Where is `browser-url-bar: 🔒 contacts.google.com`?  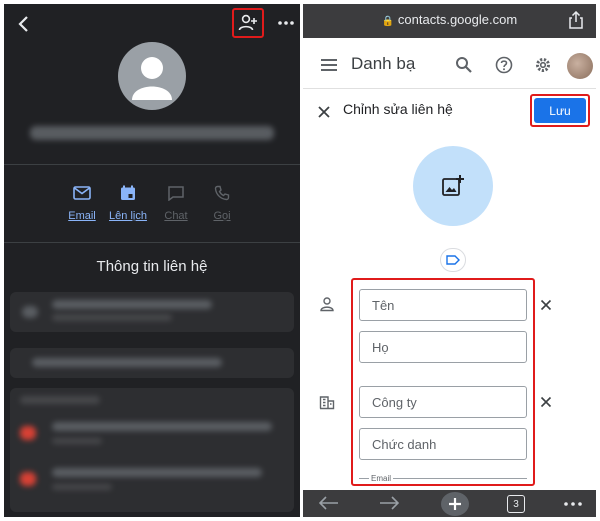
browser-url-bar: 🔒 contacts.google.com is located at coordinates (449, 21).